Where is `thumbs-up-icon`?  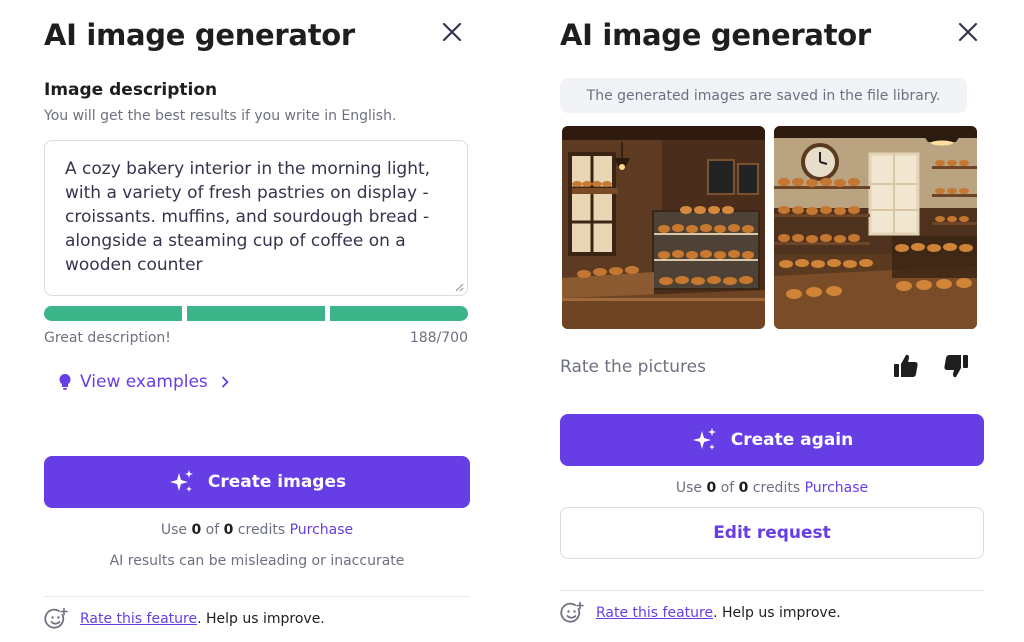
thumbs-up-icon is located at coordinates (906, 366).